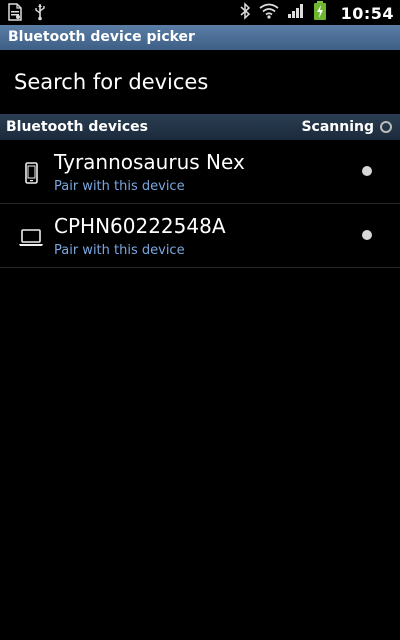  Describe the element at coordinates (27, 14) in the screenshot. I see `status-bar-left` at that location.